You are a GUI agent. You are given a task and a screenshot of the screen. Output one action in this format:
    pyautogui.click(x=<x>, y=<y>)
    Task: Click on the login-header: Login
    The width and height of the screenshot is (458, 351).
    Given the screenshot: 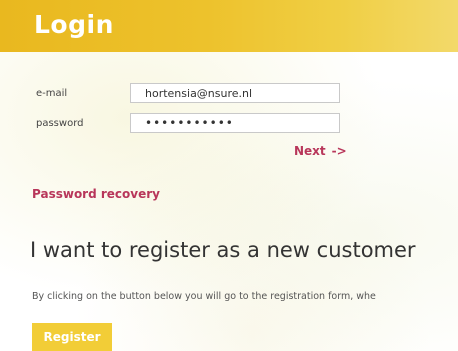 What is the action you would take?
    pyautogui.click(x=229, y=26)
    